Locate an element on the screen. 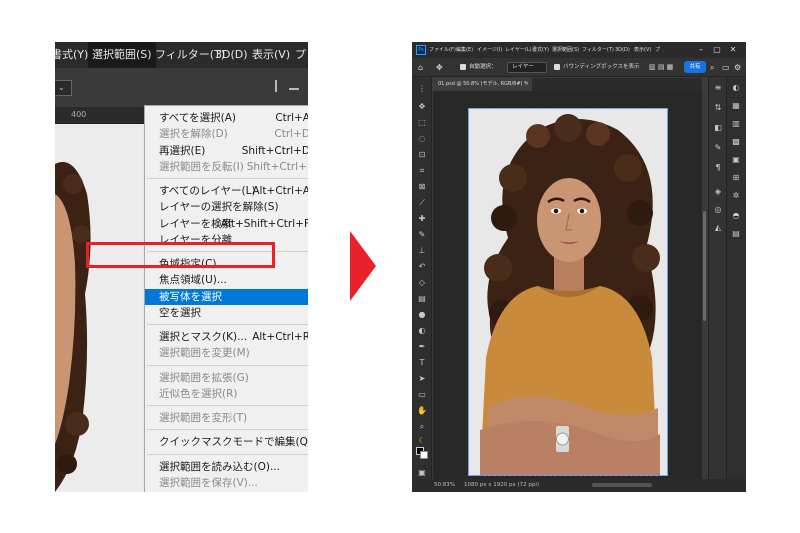  restore-icon: ▢ is located at coordinates (717, 50).